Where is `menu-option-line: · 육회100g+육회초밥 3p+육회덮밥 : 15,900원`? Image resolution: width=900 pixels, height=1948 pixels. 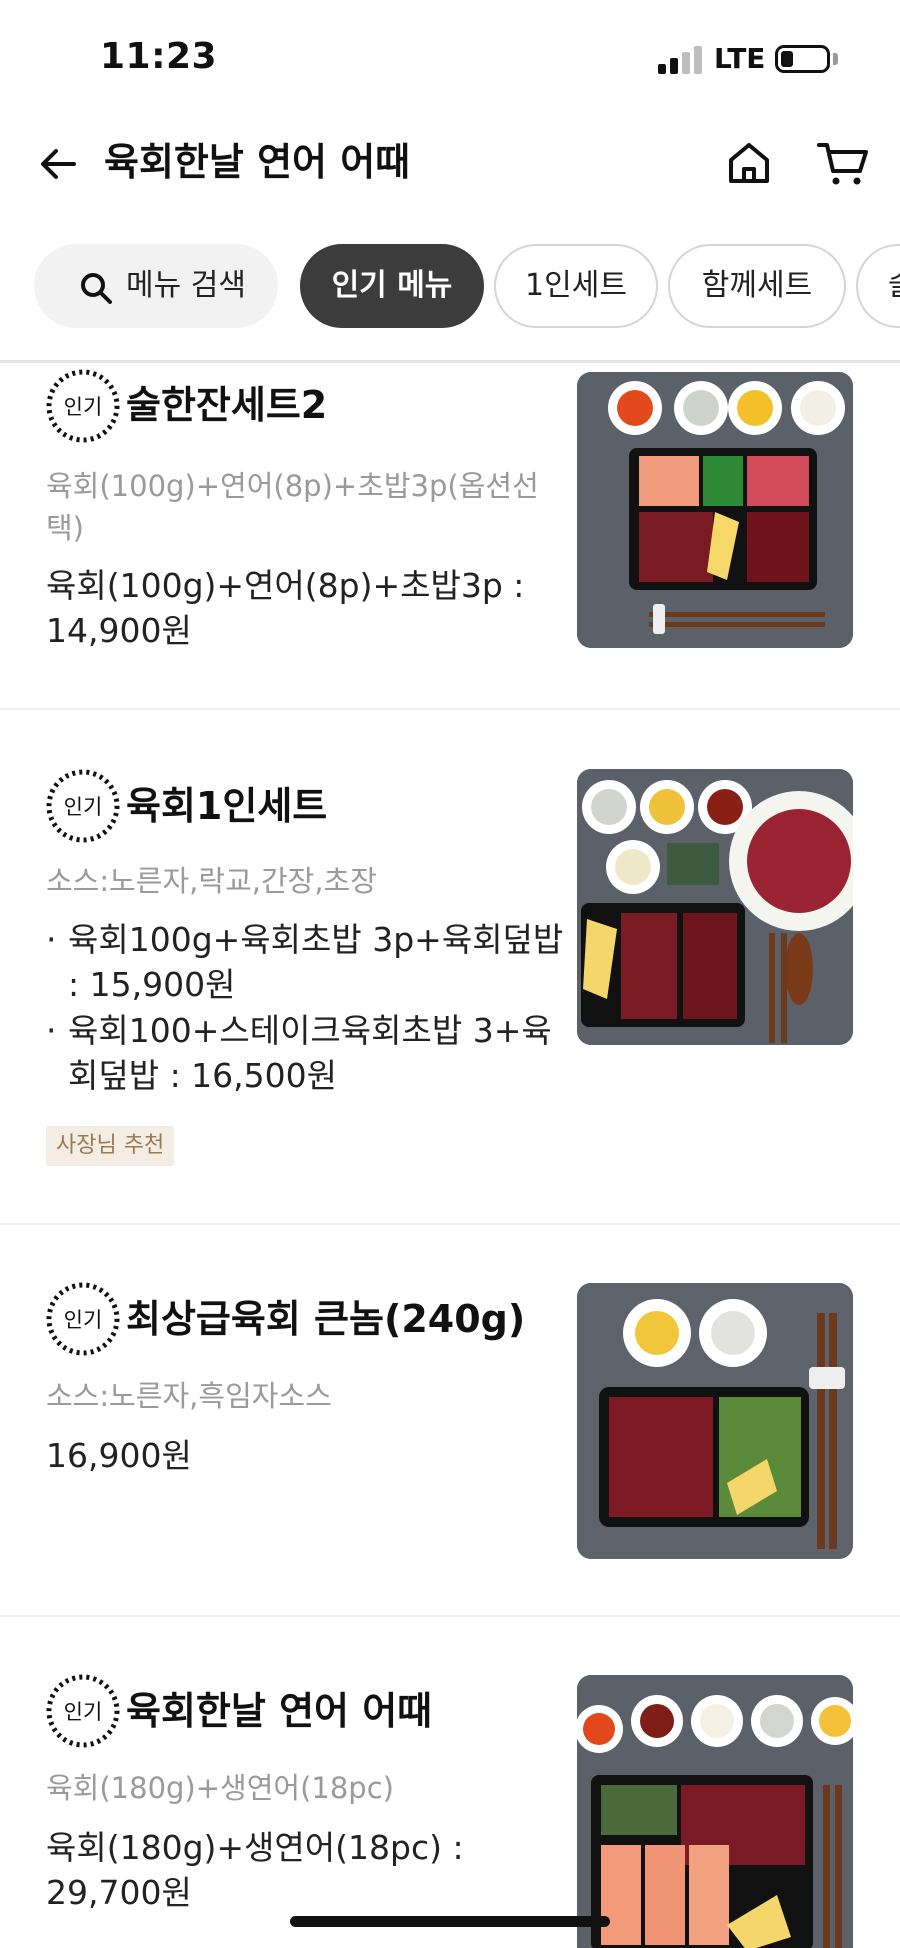
menu-option-line: · 육회100g+육회초밥 3p+육회덮밥 : 15,900원 is located at coordinates (305, 962).